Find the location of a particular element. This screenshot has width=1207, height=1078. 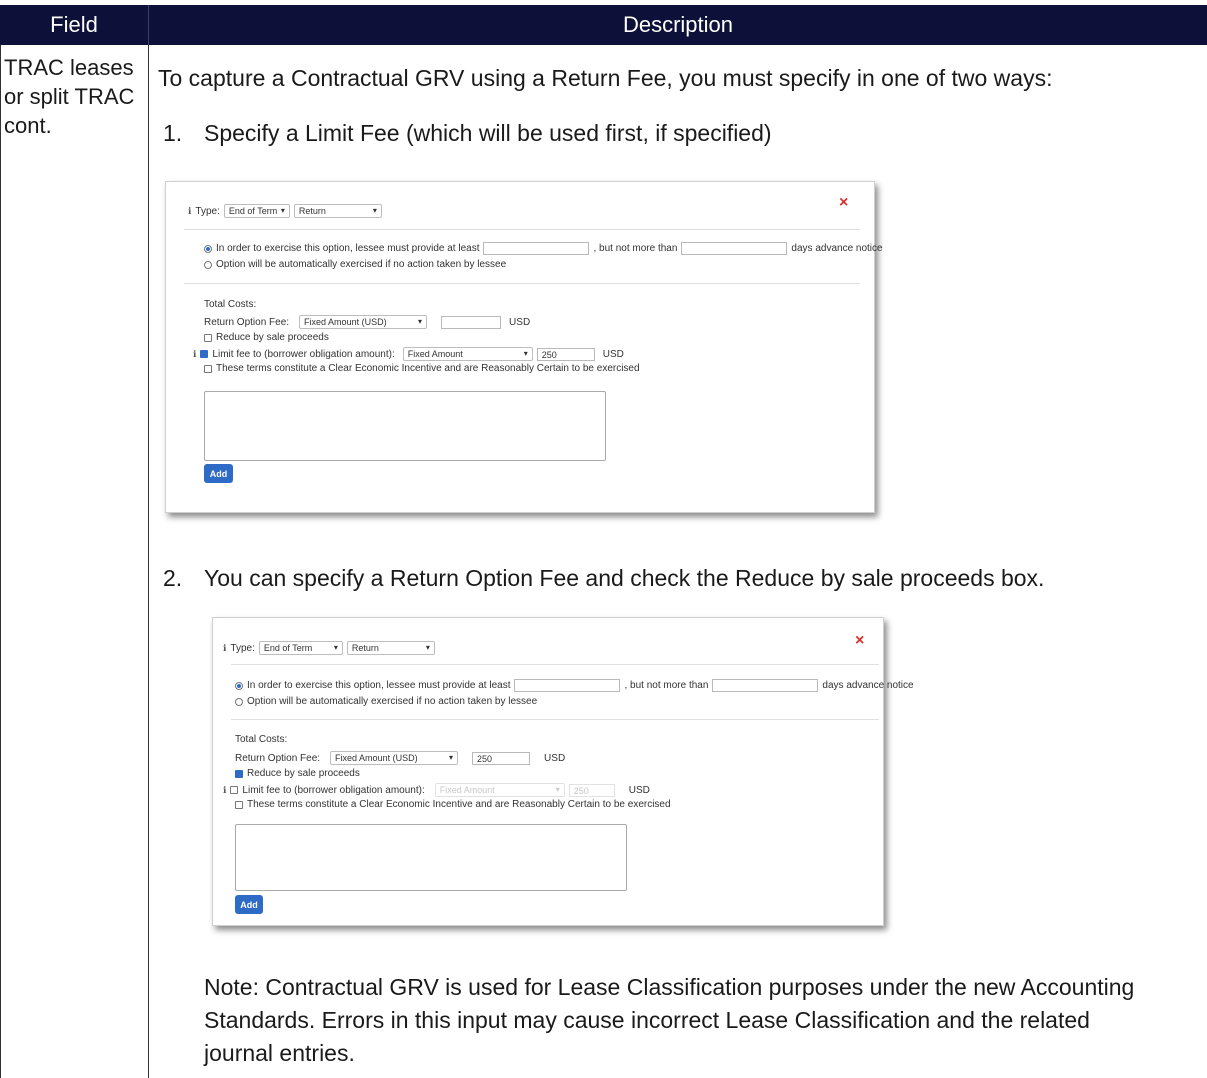

header-description: Description is located at coordinates (678, 24).